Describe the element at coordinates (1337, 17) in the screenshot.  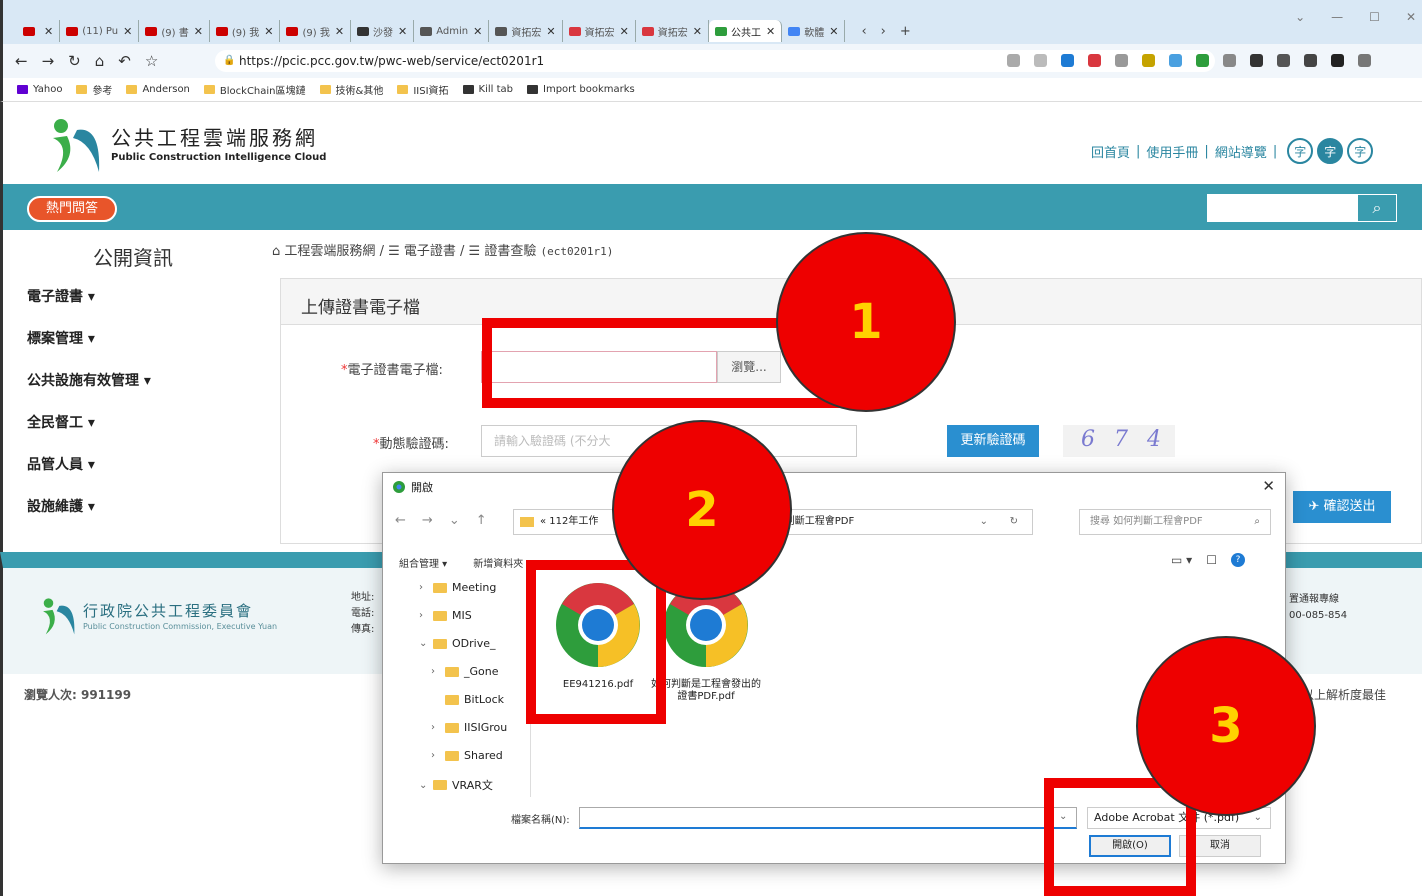
I see `minimize-icon: —` at that location.